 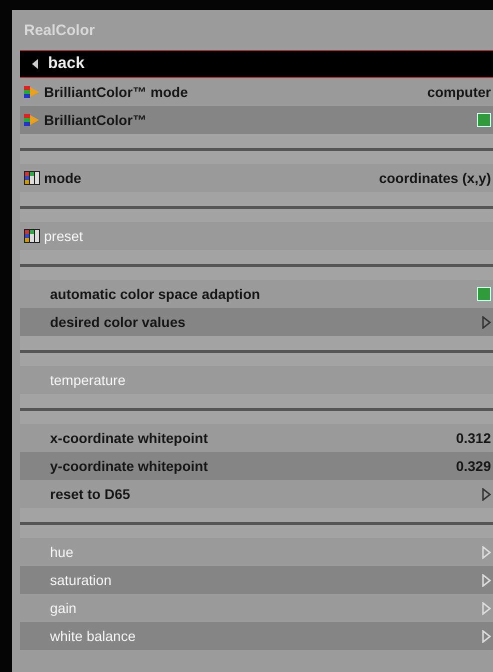 What do you see at coordinates (473, 438) in the screenshot?
I see `setting-value: 0.312` at bounding box center [473, 438].